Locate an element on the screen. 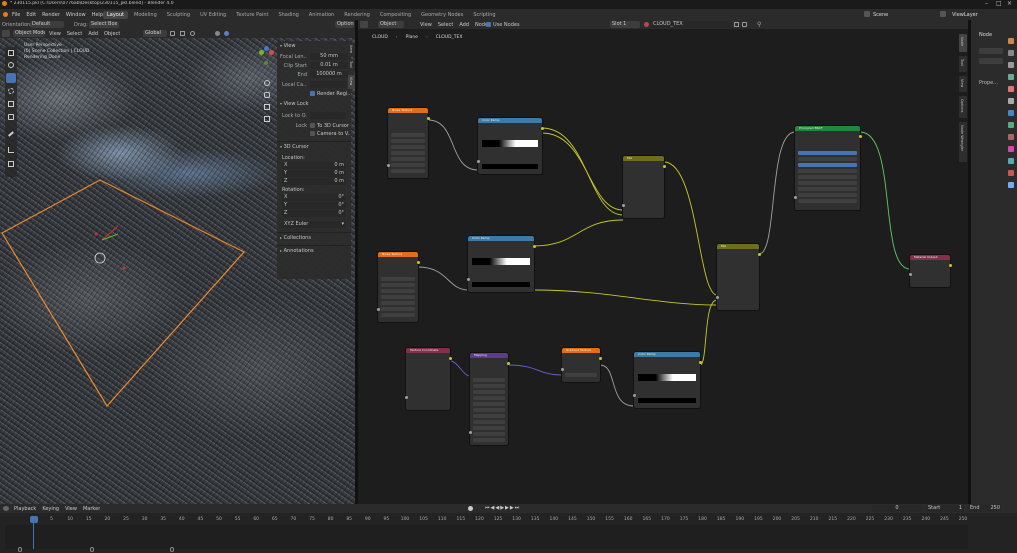 Image resolution: width=1017 pixels, height=553 pixels. frame-tick-label: 185 is located at coordinates (721, 519).